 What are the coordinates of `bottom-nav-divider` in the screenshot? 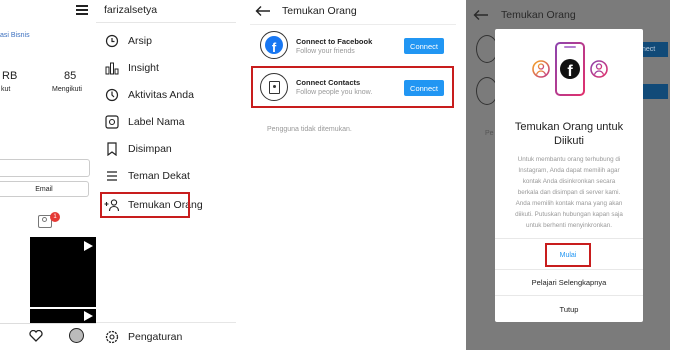 It's located at (48, 323).